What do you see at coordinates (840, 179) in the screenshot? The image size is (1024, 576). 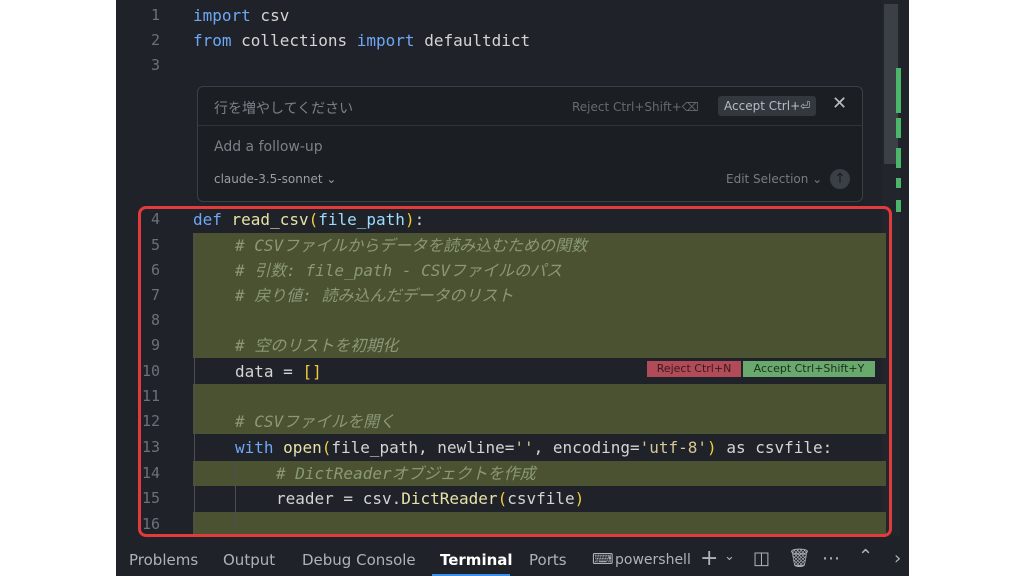 I see `send-icon: ↑` at bounding box center [840, 179].